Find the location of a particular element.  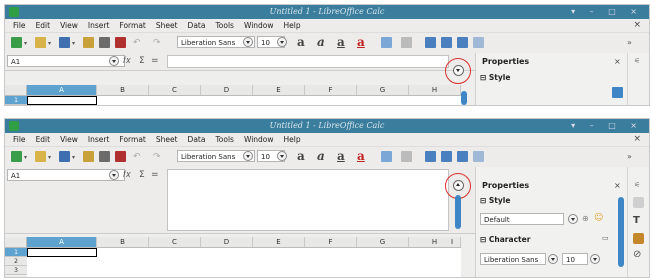

font-name-dropdown is located at coordinates (248, 42).